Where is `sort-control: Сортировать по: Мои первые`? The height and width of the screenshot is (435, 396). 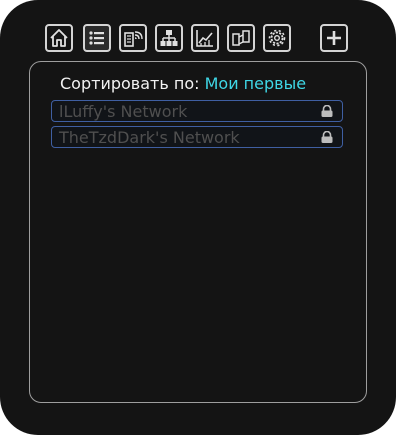
sort-control: Сортировать по: Мои первые is located at coordinates (183, 83).